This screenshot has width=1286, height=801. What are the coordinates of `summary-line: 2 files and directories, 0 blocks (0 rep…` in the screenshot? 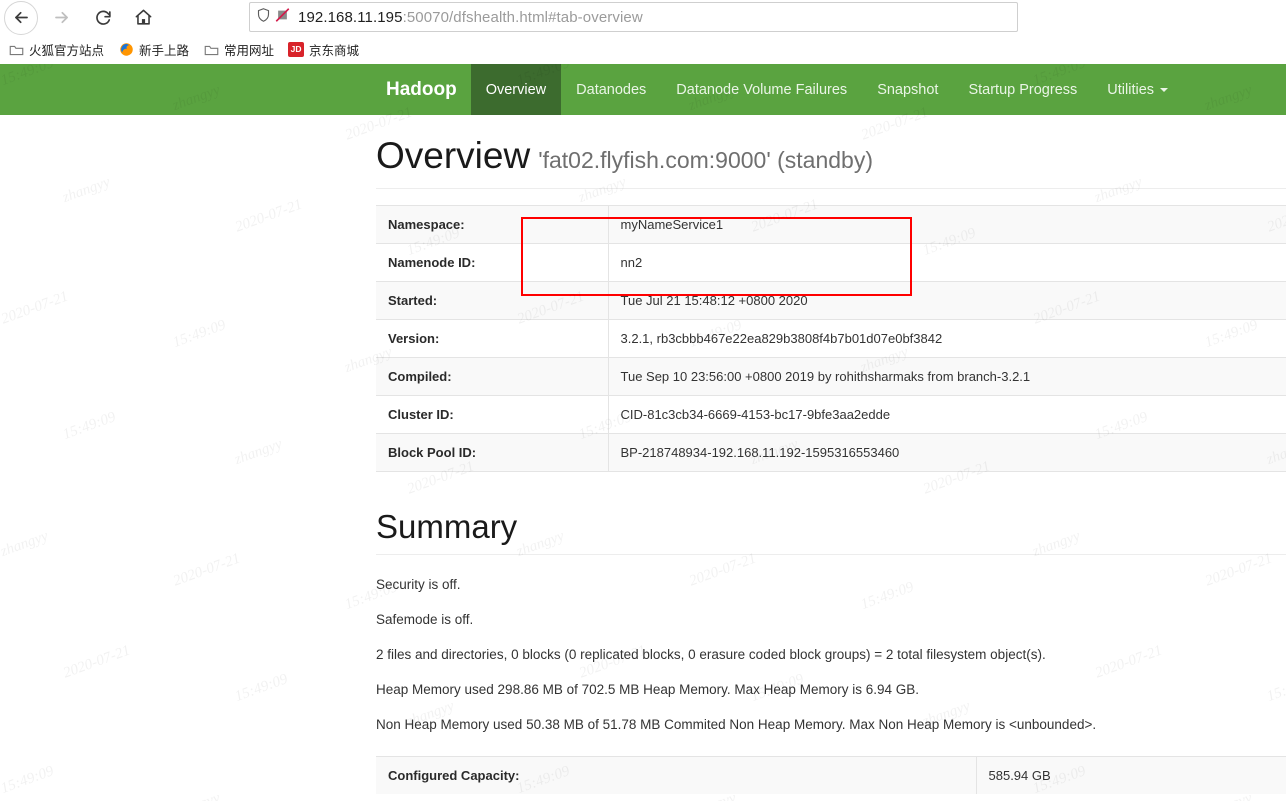 It's located at (711, 655).